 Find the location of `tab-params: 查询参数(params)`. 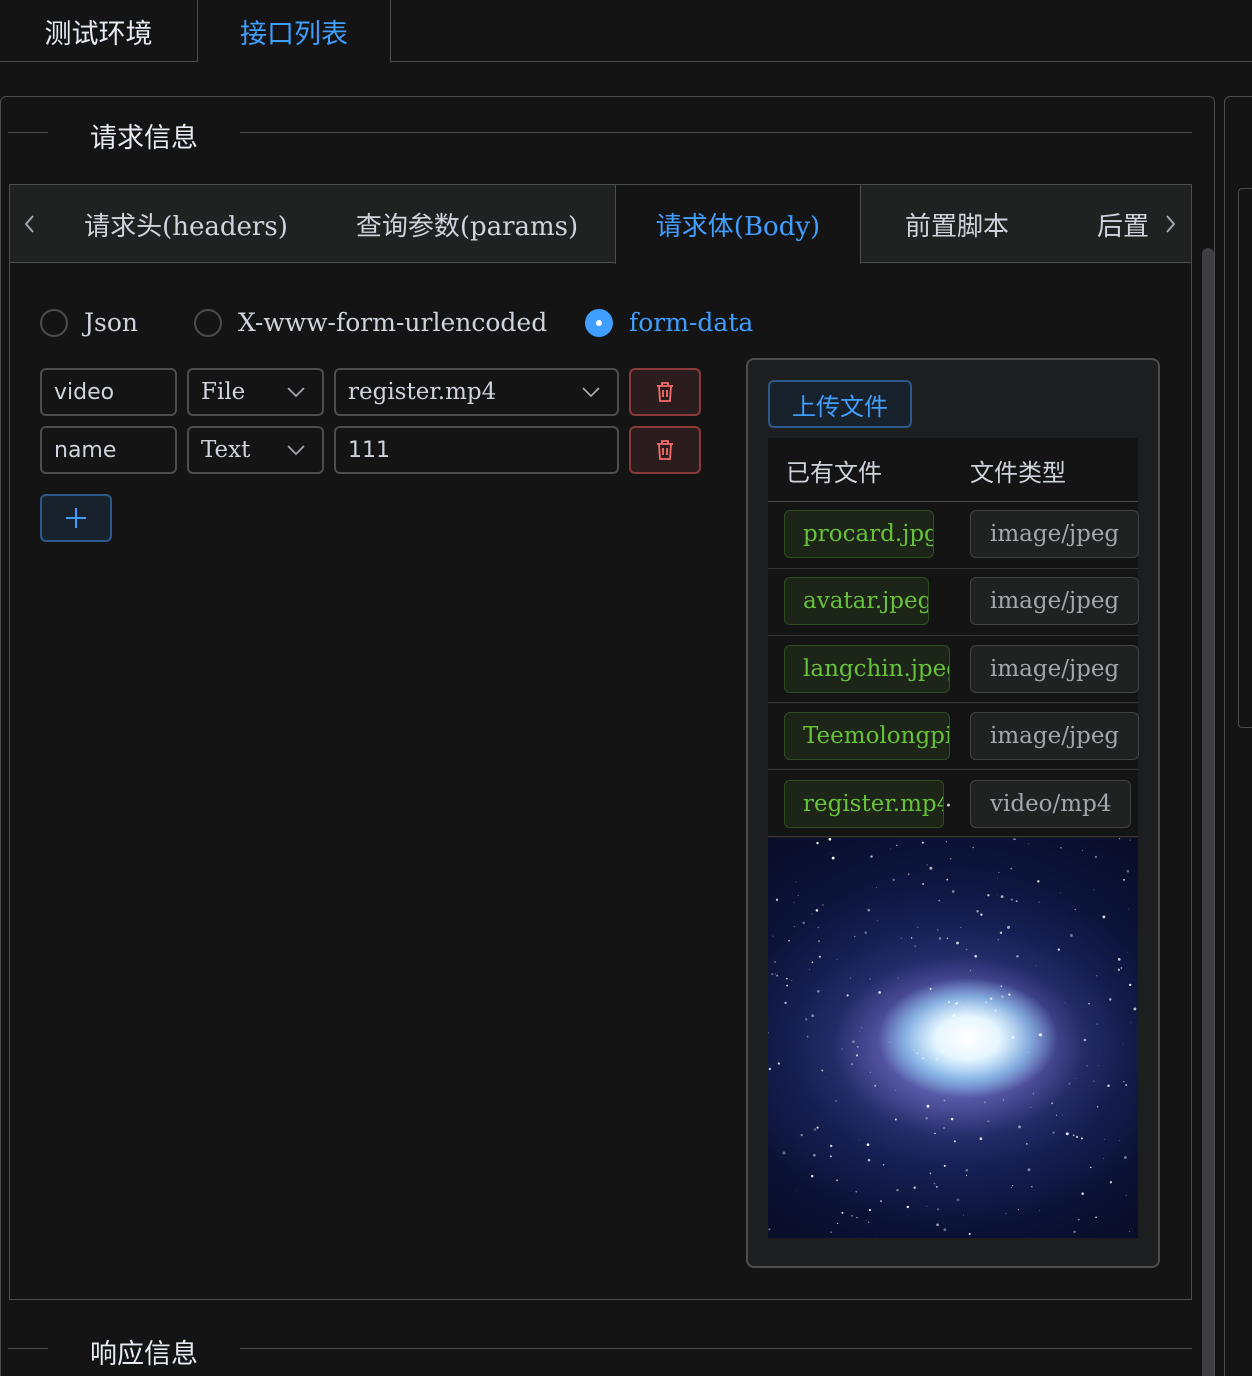

tab-params: 查询参数(params) is located at coordinates (467, 224).